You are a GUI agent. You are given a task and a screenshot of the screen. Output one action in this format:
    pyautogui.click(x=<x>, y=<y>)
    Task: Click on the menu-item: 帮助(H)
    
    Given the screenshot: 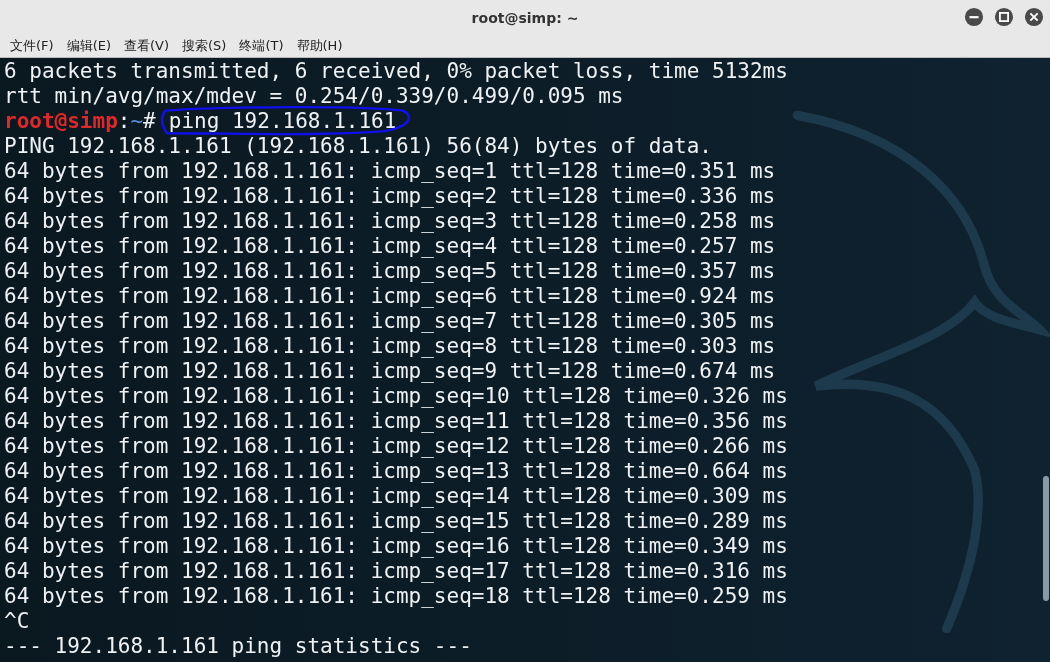 What is the action you would take?
    pyautogui.click(x=319, y=46)
    